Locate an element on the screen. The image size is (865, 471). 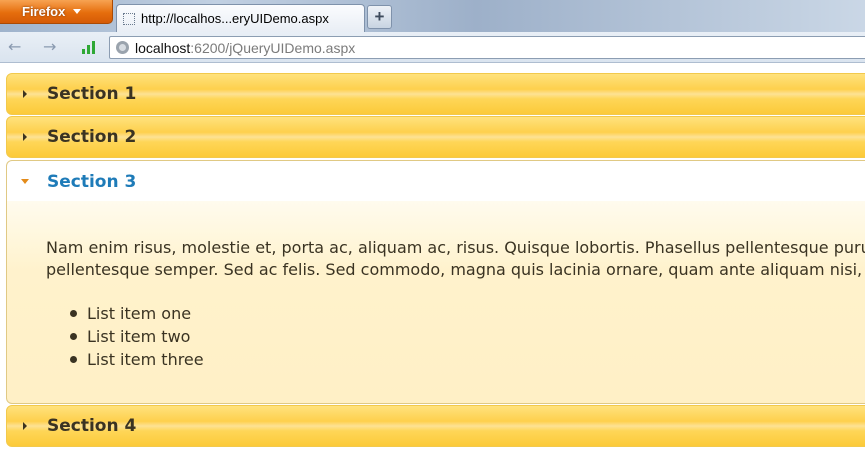
url-host: localhost is located at coordinates (163, 48).